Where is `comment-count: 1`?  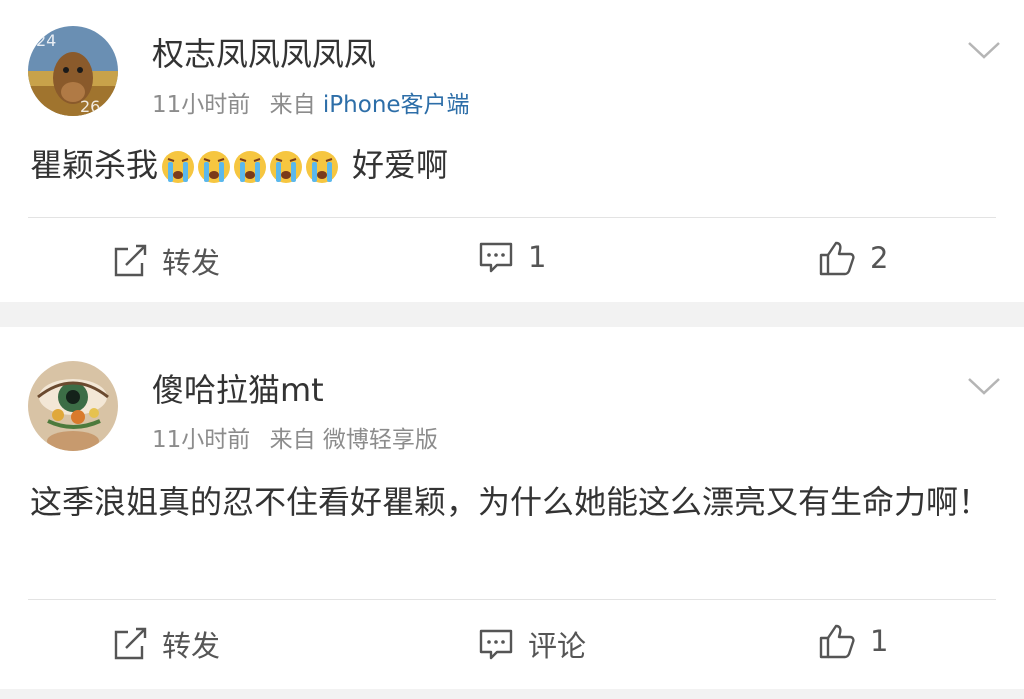 comment-count: 1 is located at coordinates (537, 257).